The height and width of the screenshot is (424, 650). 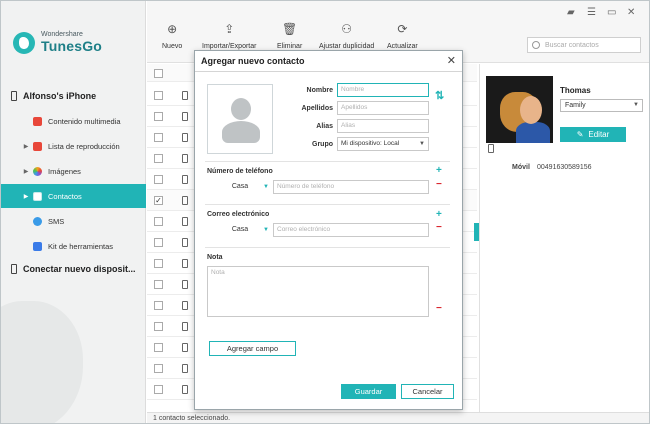 I want to click on email-type-select: Casa, so click(x=240, y=230).